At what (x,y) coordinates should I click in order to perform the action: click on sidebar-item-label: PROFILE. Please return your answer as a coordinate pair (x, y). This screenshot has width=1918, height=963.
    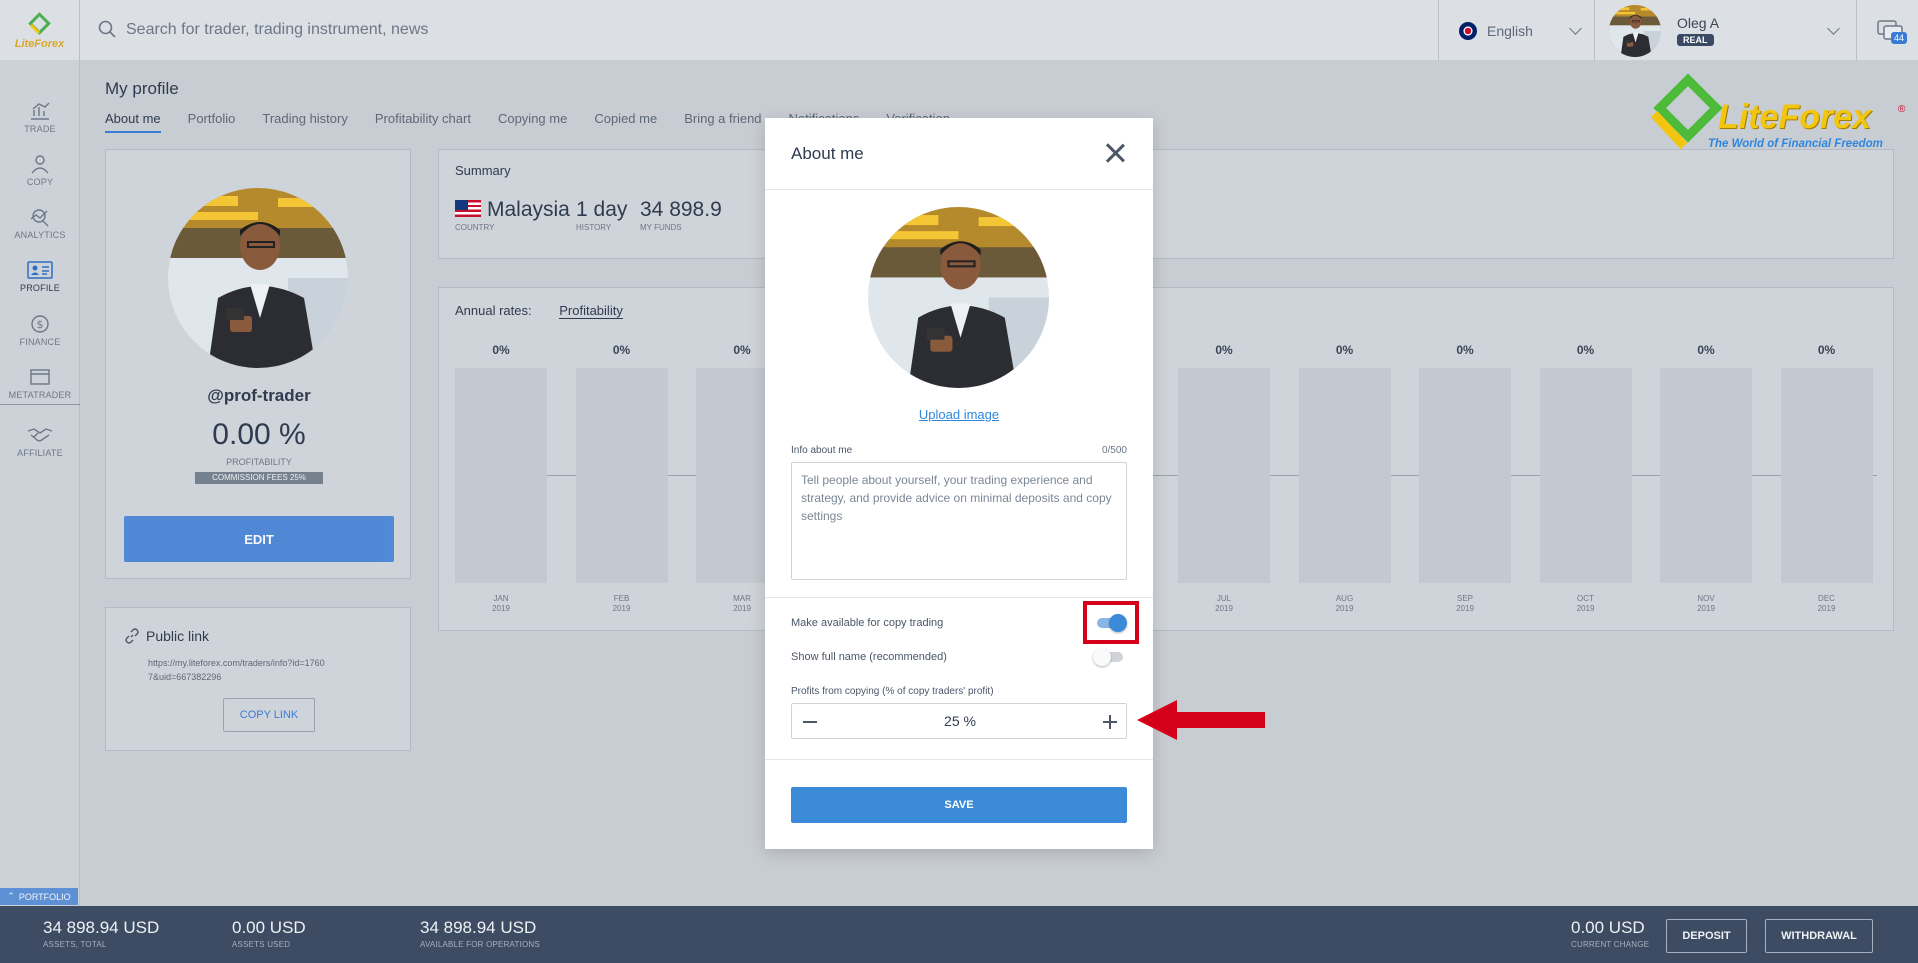
    Looking at the image, I should click on (40, 288).